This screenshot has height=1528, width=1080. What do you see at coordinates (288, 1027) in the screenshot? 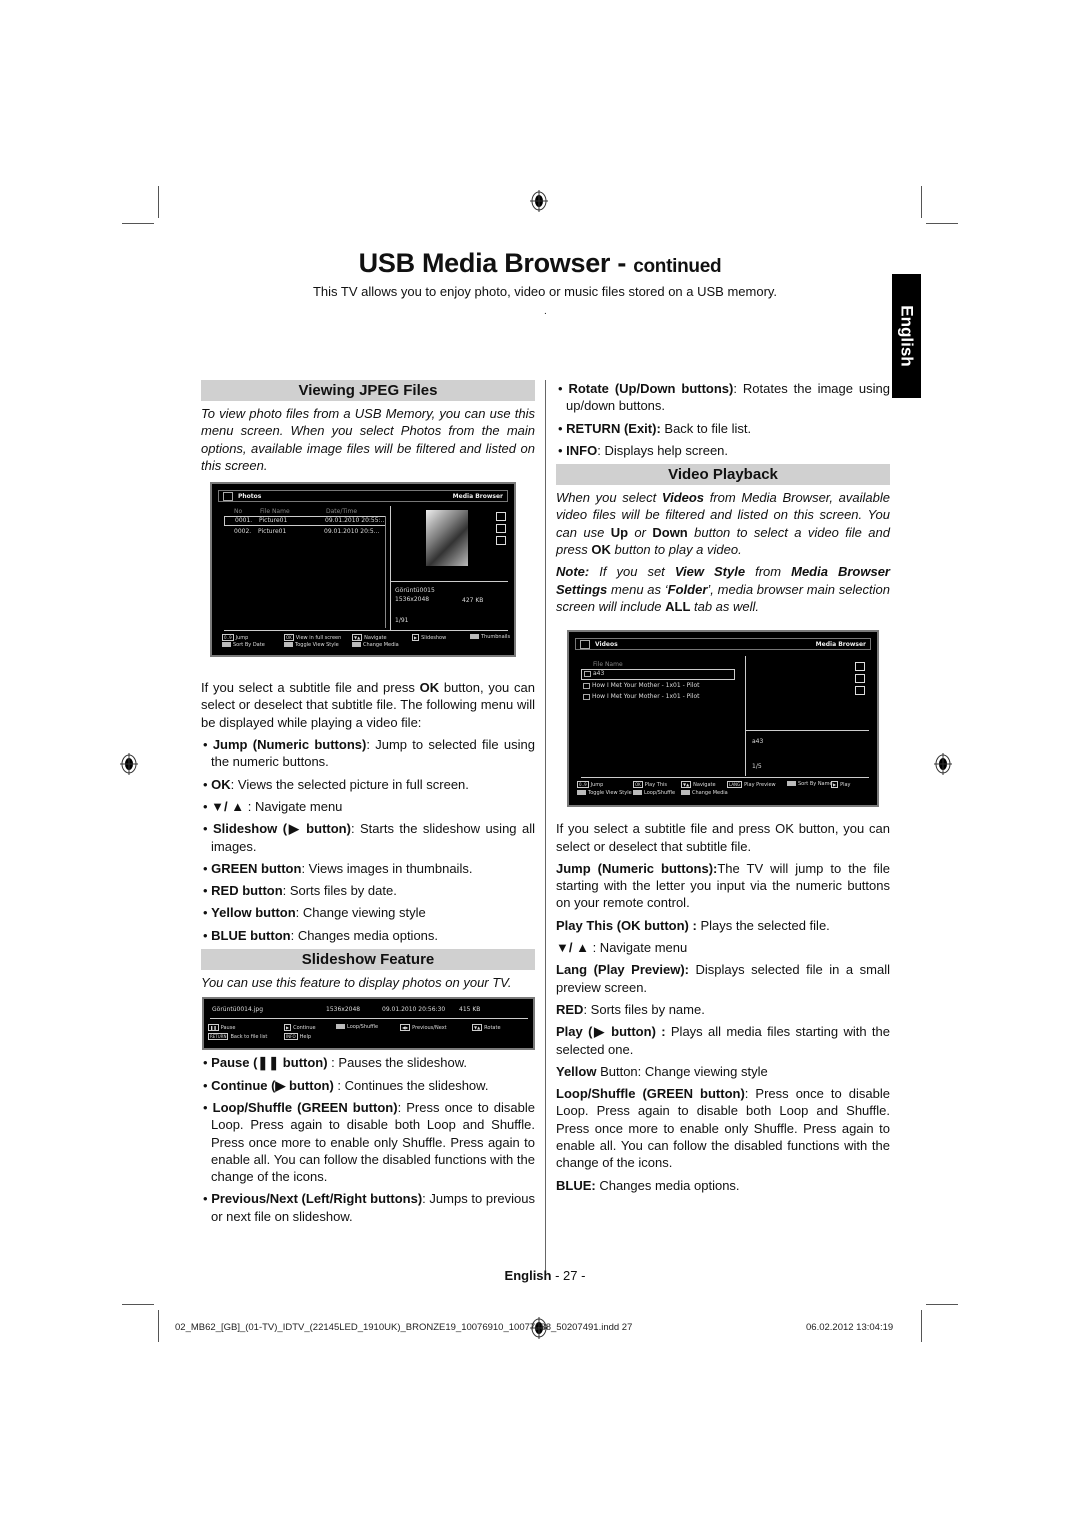
I see `remote-key-icon: ▶` at bounding box center [288, 1027].